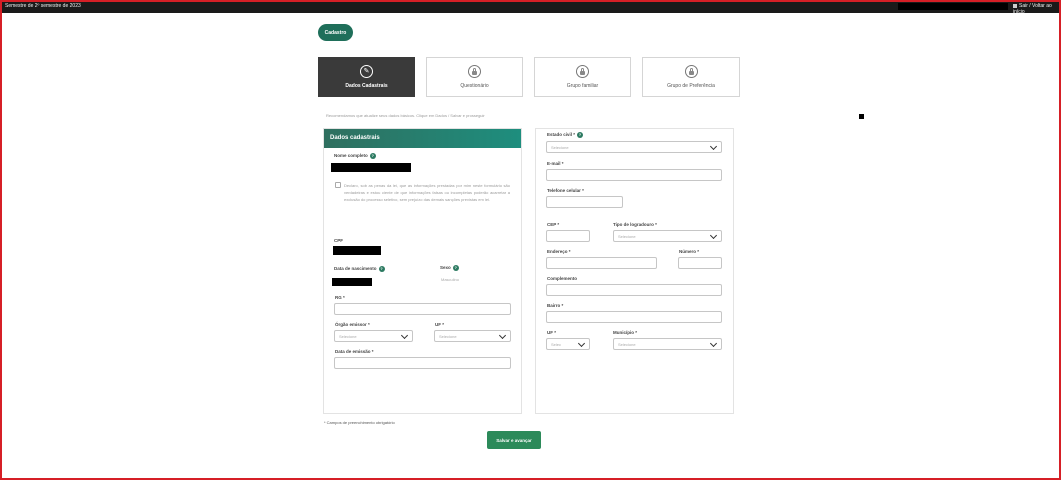  Describe the element at coordinates (953, 6) in the screenshot. I see `redacted-user-name` at that location.